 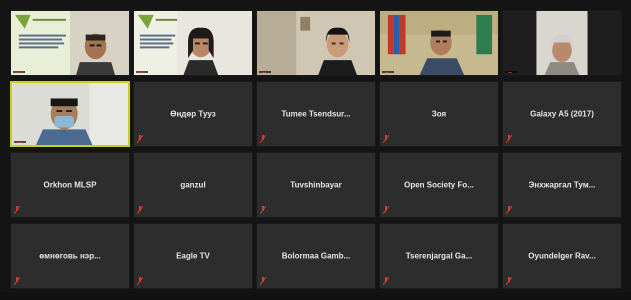 I want to click on participant-tile-6-active-speaker, so click(x=70, y=114).